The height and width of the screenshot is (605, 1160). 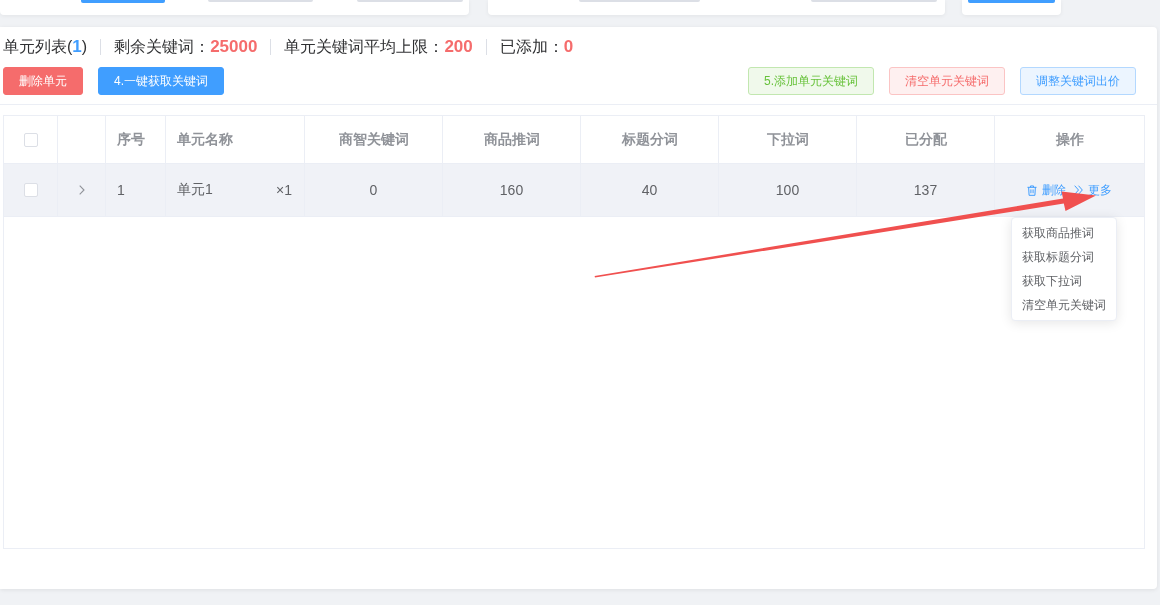 I want to click on more-link: 更多, so click(x=1093, y=190).